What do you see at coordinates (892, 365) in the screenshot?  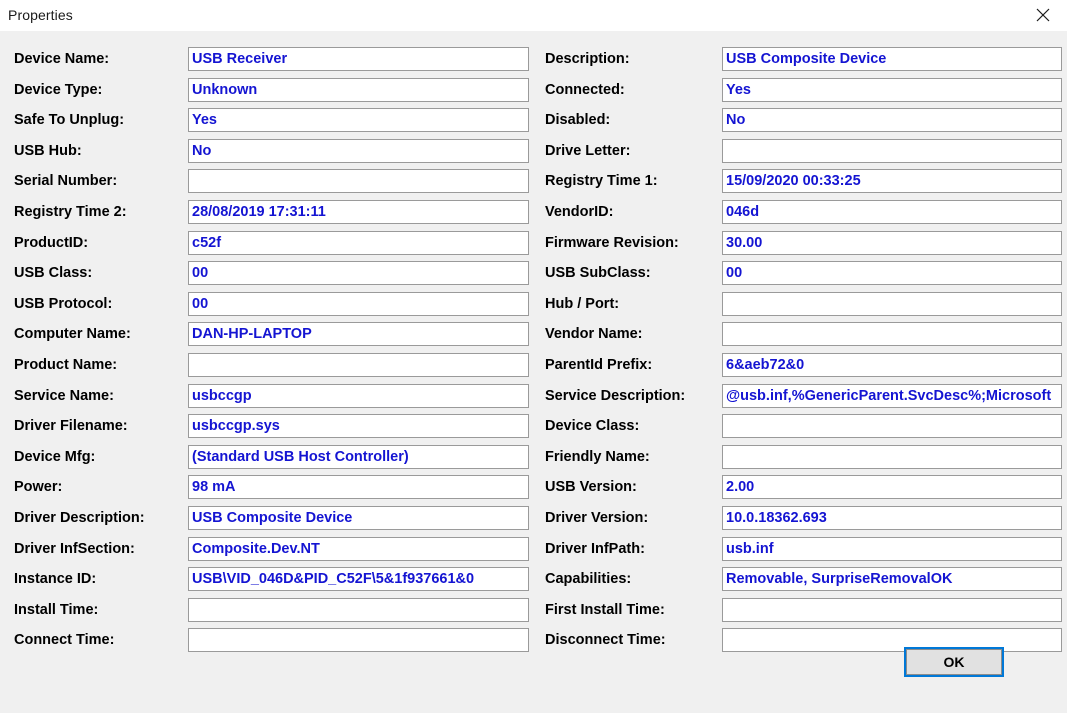 I see `field-parentid-prefix: 6&aeb72&0` at bounding box center [892, 365].